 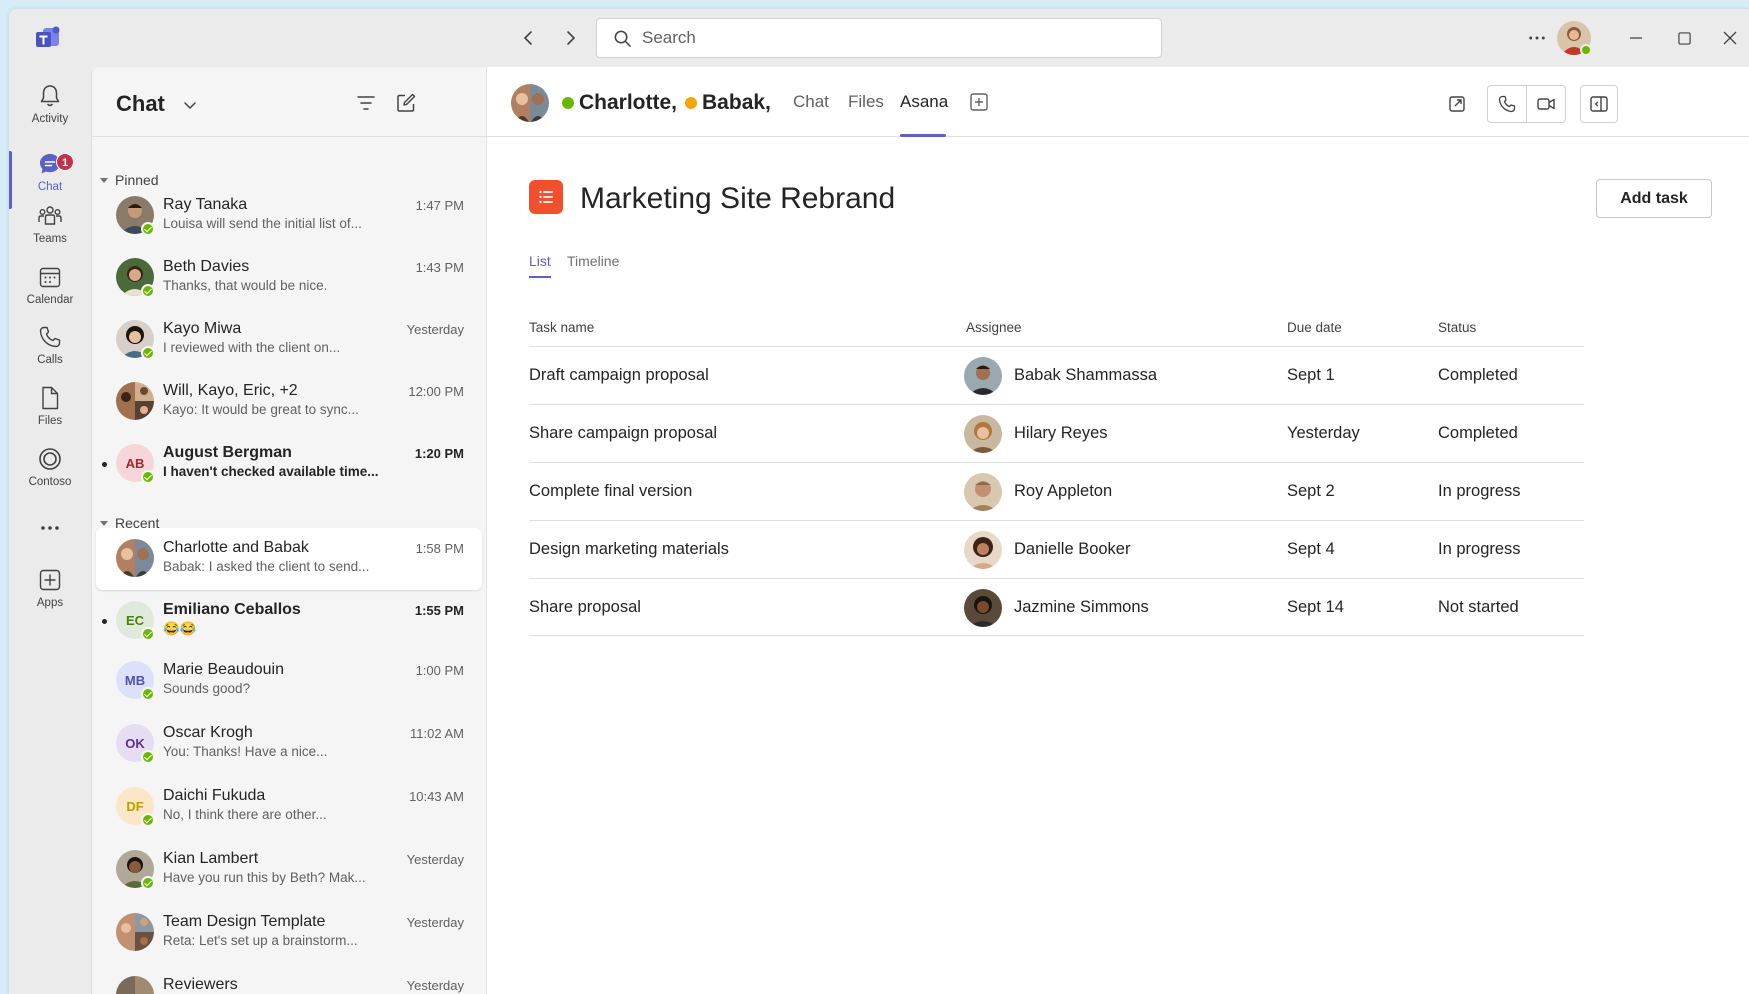 What do you see at coordinates (50, 239) in the screenshot?
I see `rail-label: Teams` at bounding box center [50, 239].